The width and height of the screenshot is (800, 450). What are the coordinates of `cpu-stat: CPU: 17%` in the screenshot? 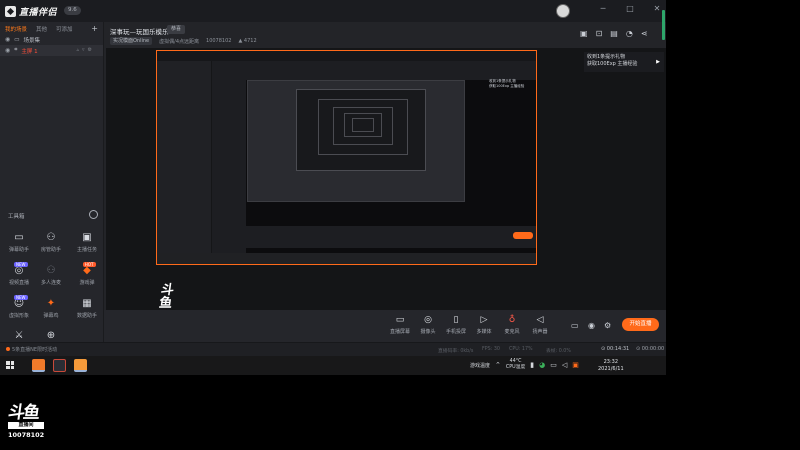 It's located at (521, 349).